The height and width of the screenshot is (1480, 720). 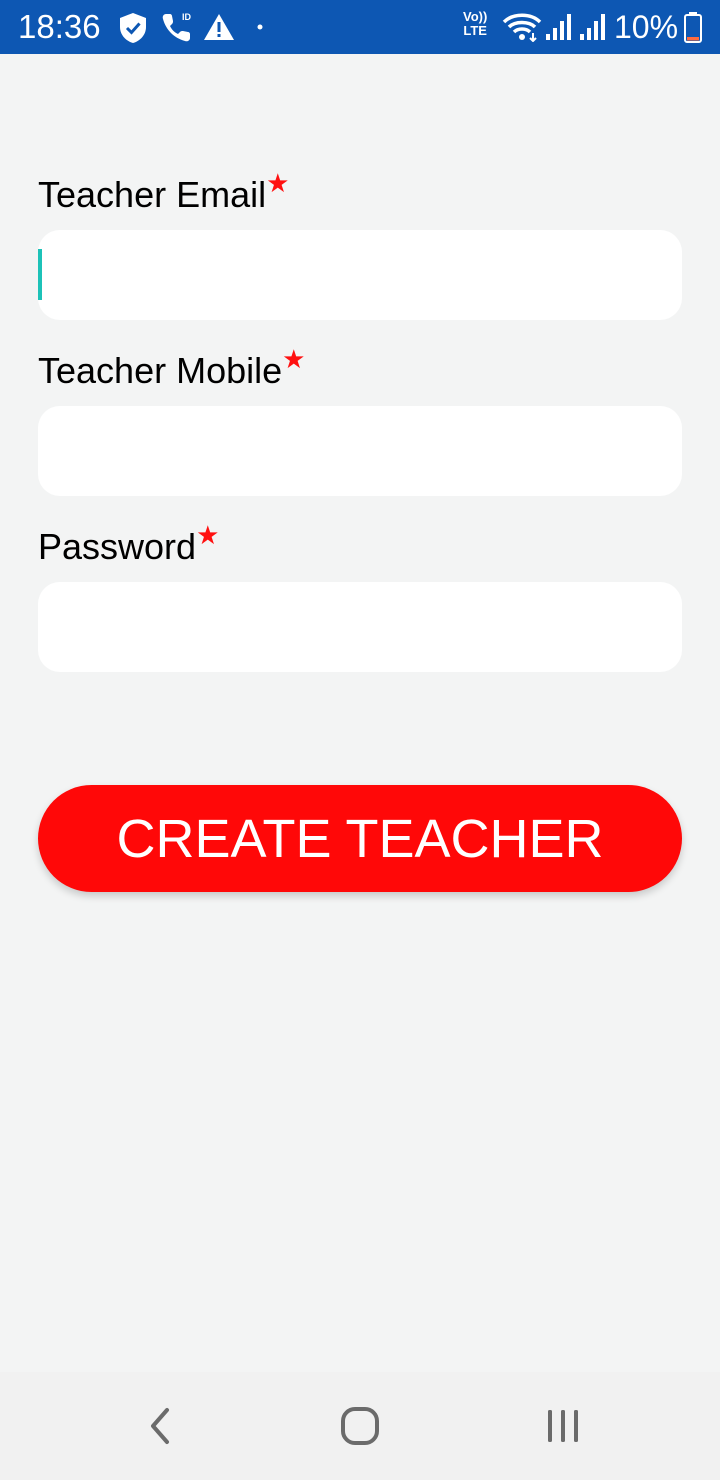 I want to click on navigation-bar, so click(x=360, y=1426).